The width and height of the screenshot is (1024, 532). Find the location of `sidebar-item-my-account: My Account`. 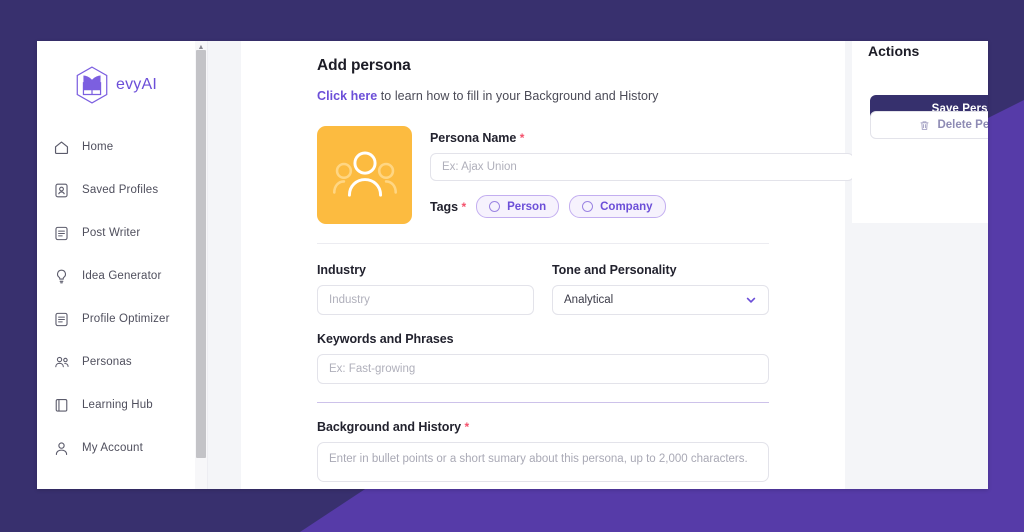

sidebar-item-my-account: My Account is located at coordinates (116, 448).